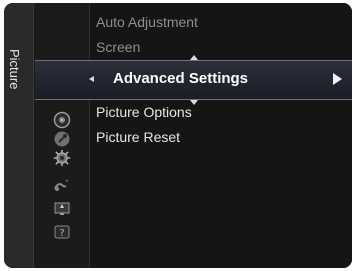  Describe the element at coordinates (193, 102) in the screenshot. I see `down-arrow-icon` at that location.